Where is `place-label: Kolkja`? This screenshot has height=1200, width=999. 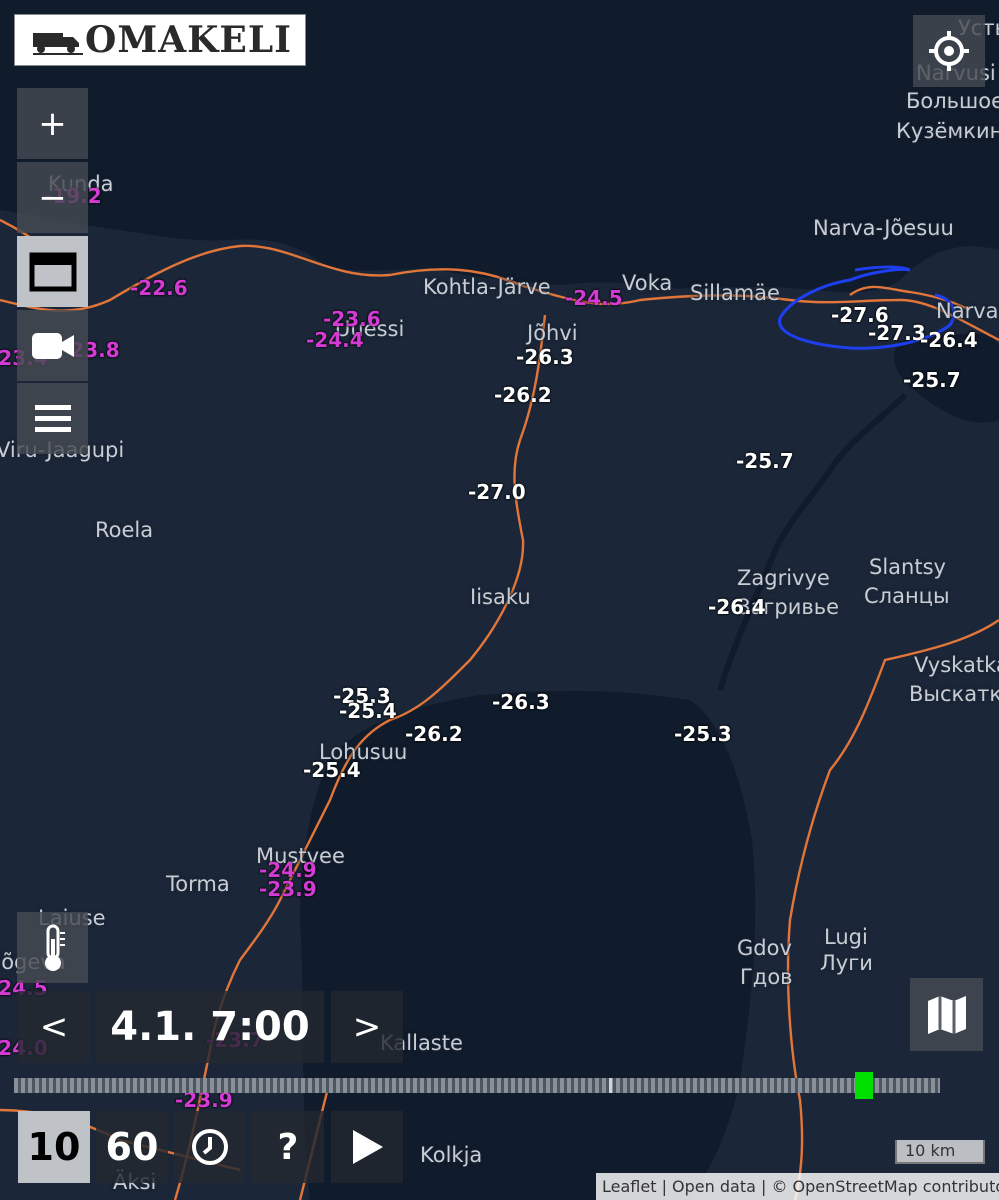 place-label: Kolkja is located at coordinates (451, 1155).